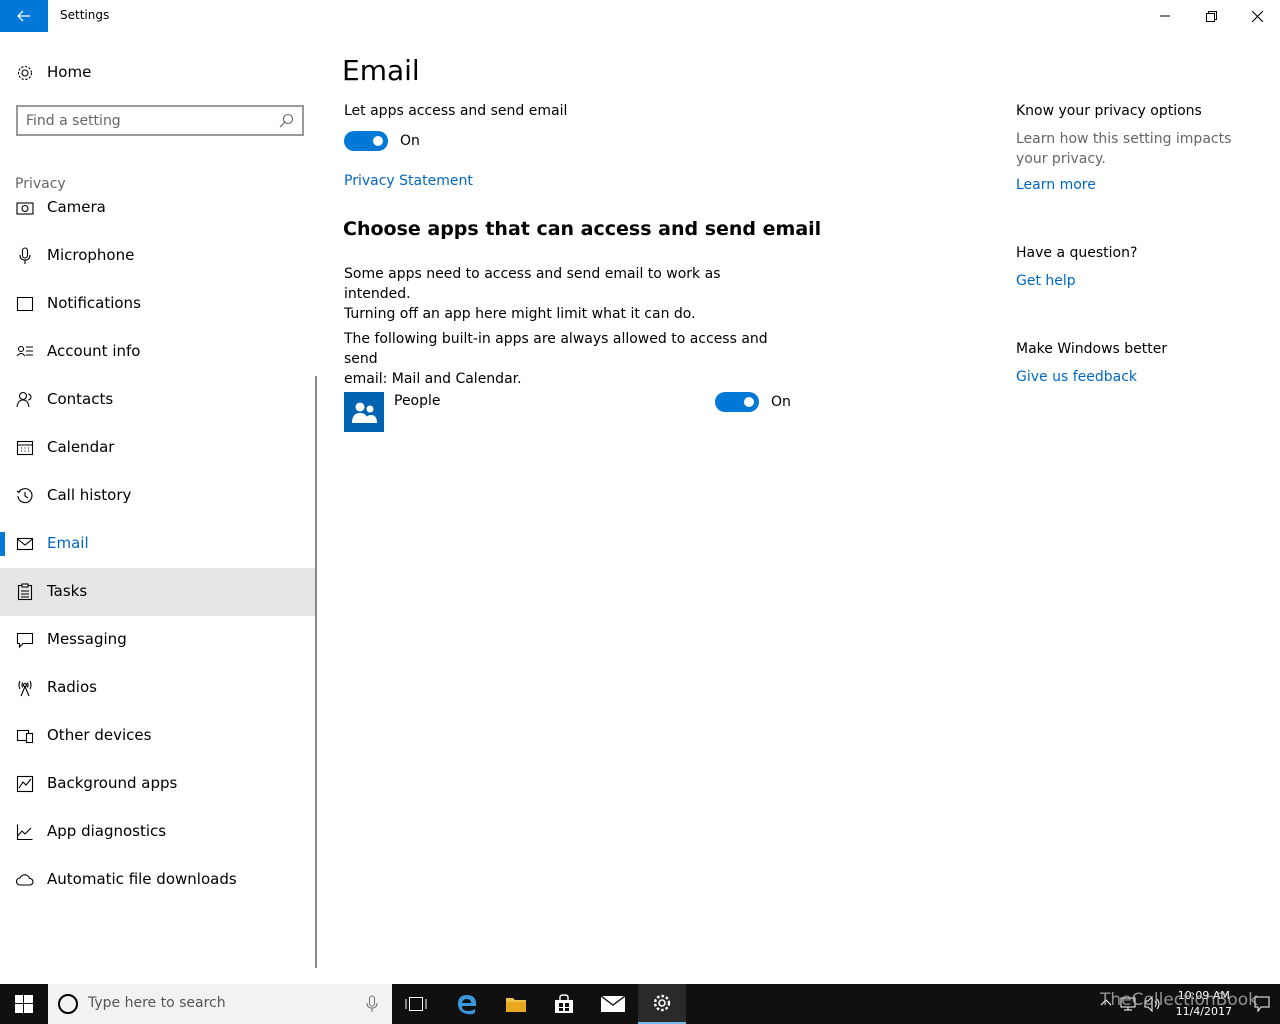  I want to click on history-icon, so click(24, 496).